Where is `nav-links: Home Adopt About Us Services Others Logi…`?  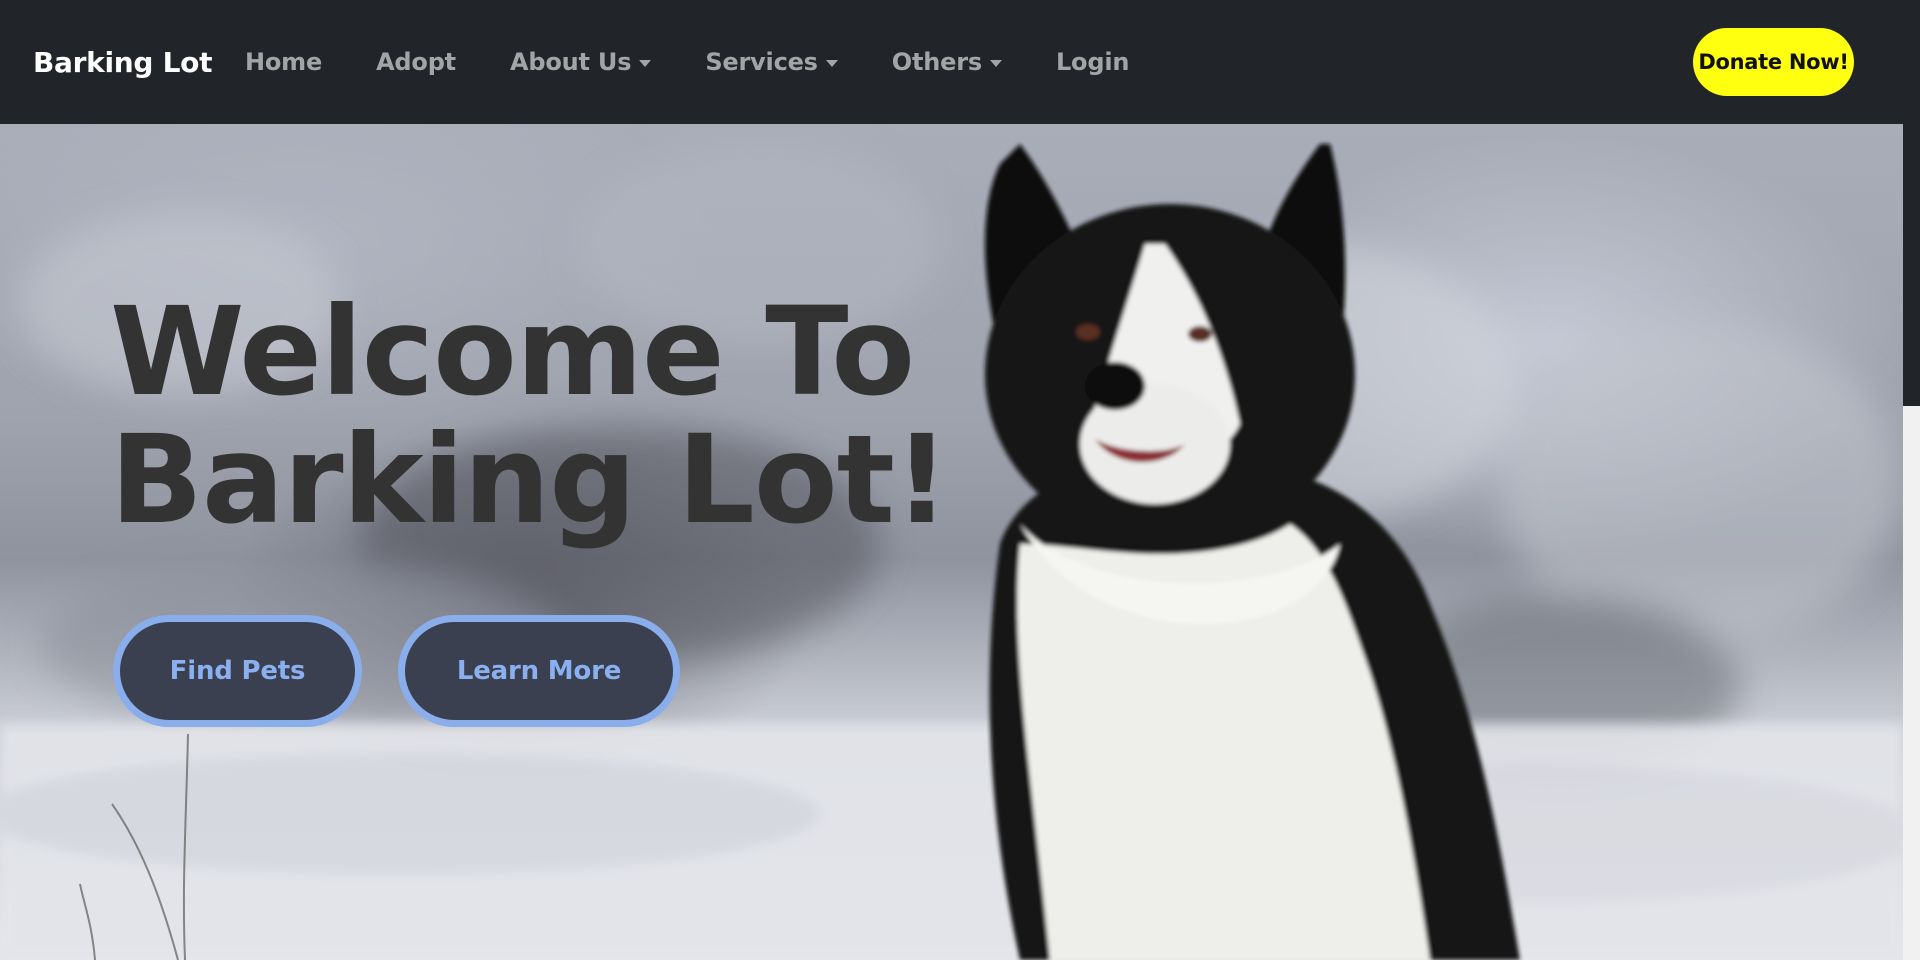 nav-links: Home Adopt About Us Services Others Logi… is located at coordinates (714, 62).